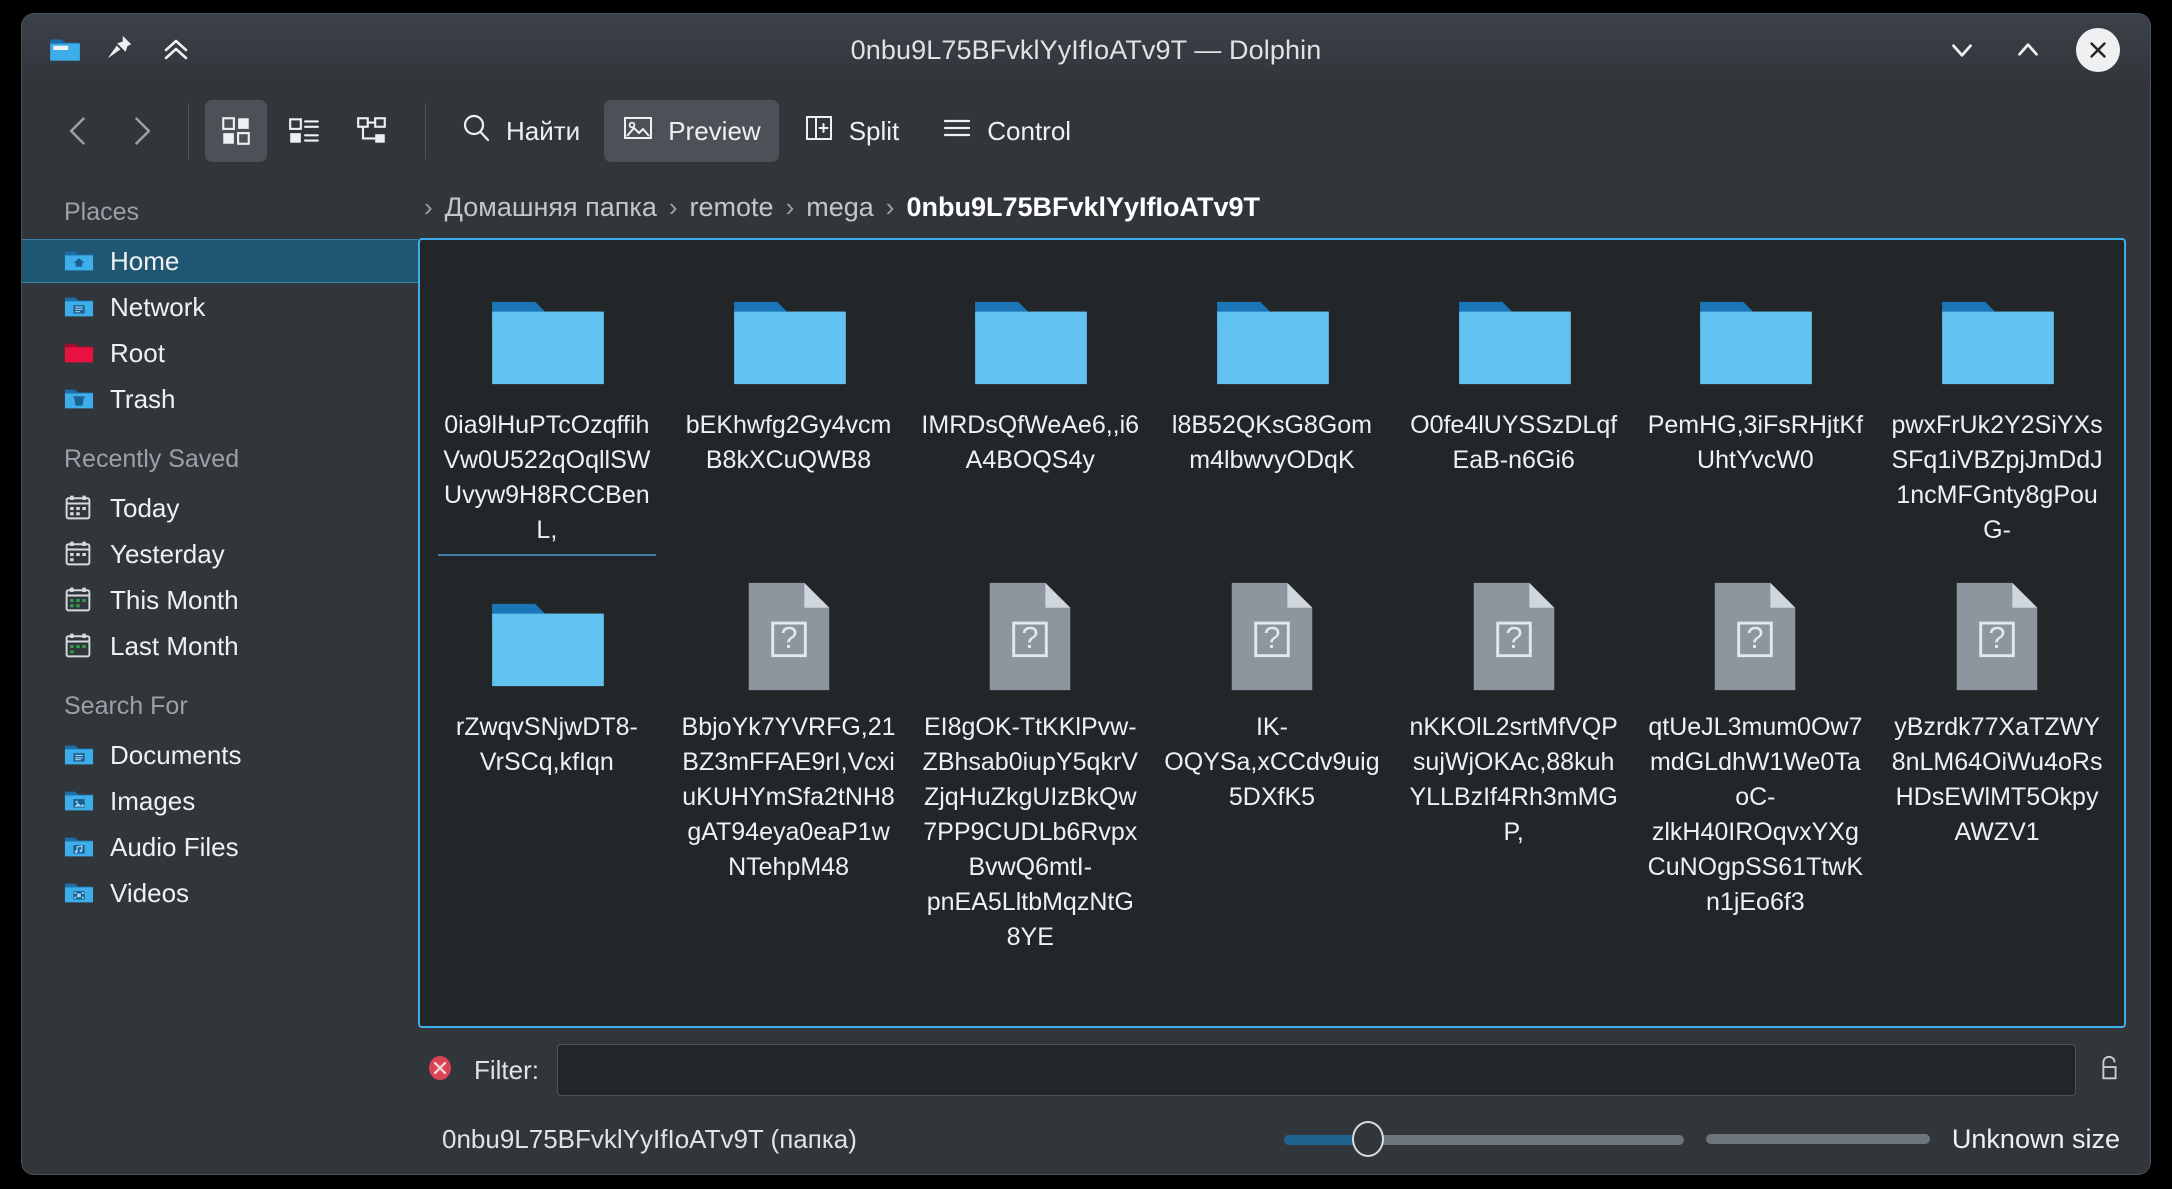  I want to click on file-item: IMRDsQfWeAe6,,i6A4BOQS4y, so click(1030, 366).